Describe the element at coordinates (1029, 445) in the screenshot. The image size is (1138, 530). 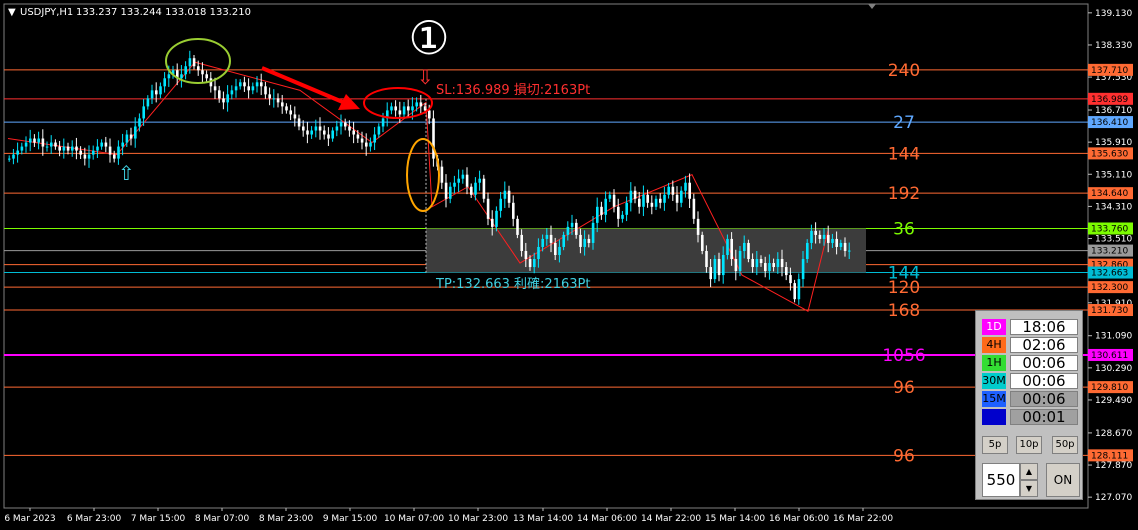
I see `step-10p-button: 10p` at that location.